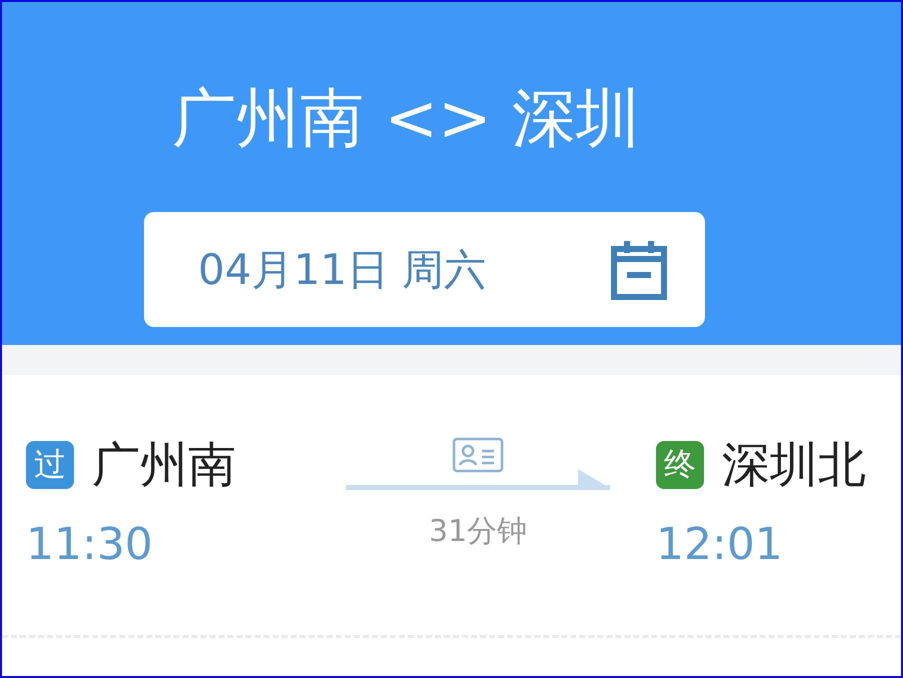 The image size is (903, 678). What do you see at coordinates (478, 455) in the screenshot?
I see `id-card-icon` at bounding box center [478, 455].